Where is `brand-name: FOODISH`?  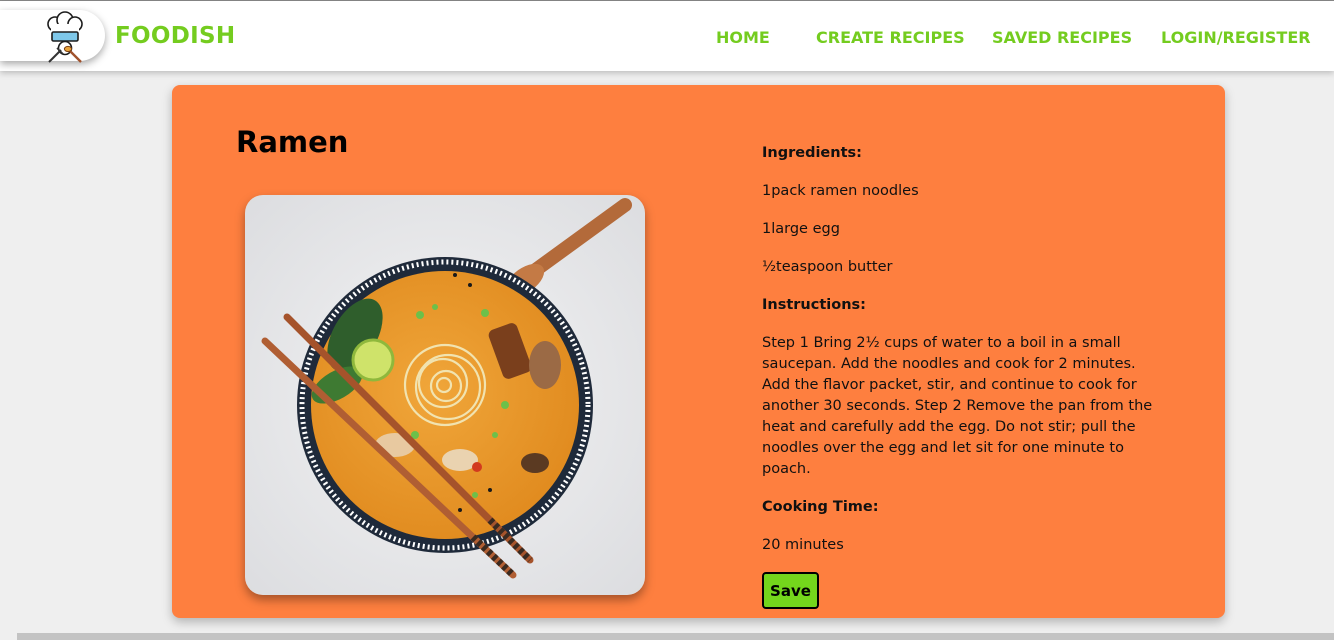
brand-name: FOODISH is located at coordinates (175, 36).